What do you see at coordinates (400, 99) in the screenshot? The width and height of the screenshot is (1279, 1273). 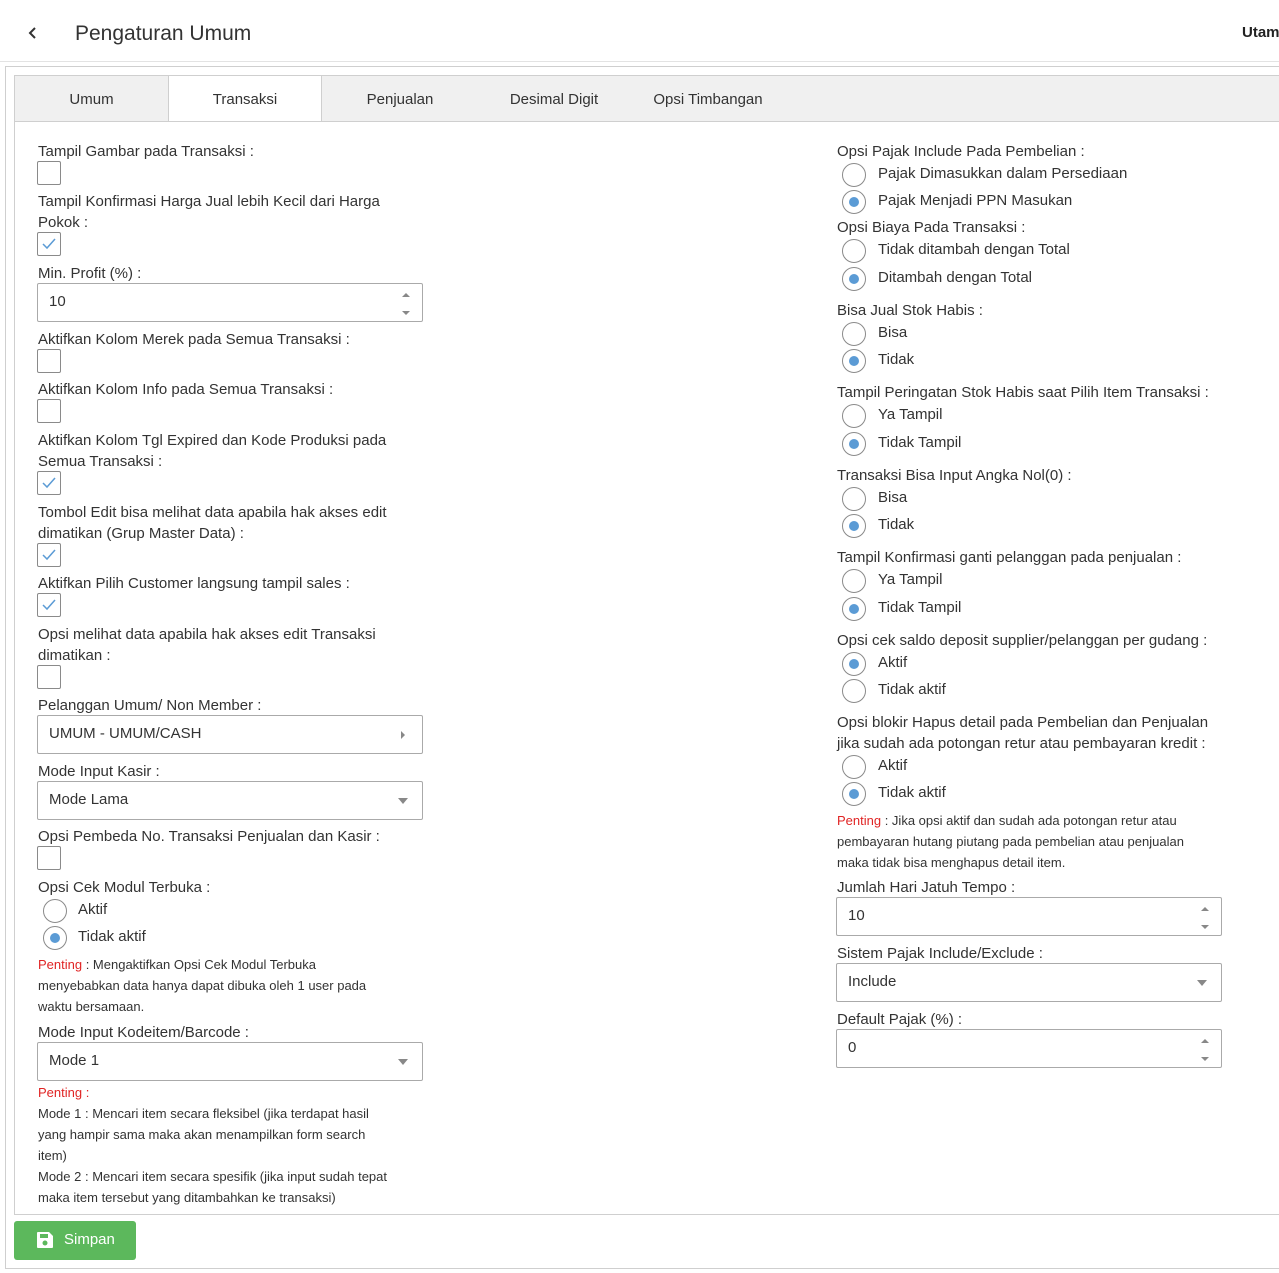 I see `tab-penjualan: Penjualan` at bounding box center [400, 99].